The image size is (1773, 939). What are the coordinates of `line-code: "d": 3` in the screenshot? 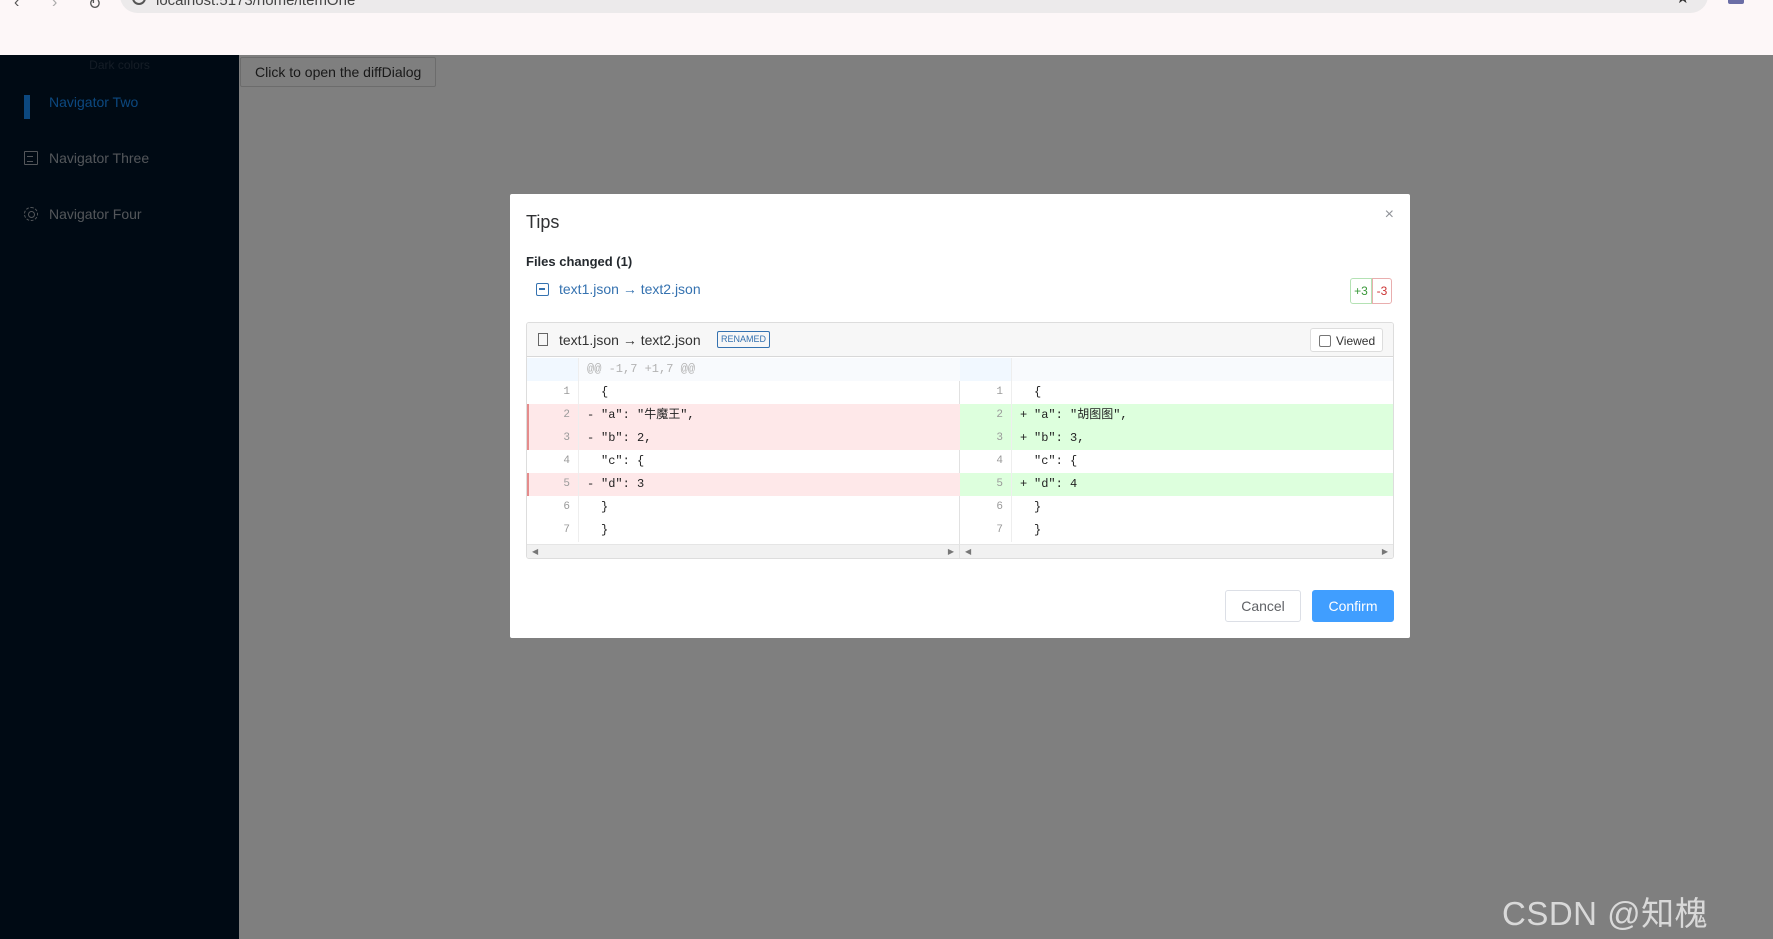 It's located at (623, 484).